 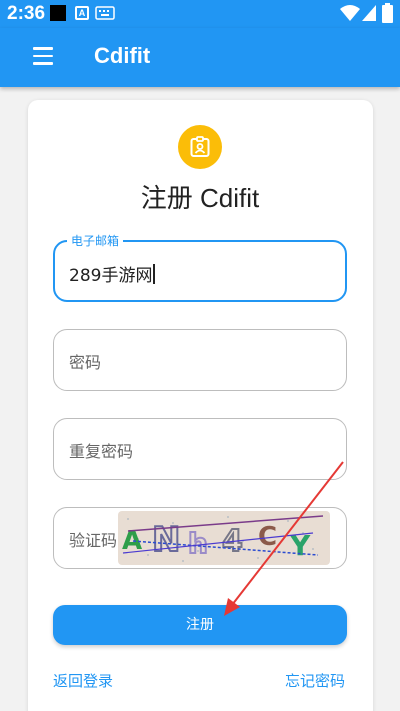 I want to click on text-cursor, so click(x=154, y=273).